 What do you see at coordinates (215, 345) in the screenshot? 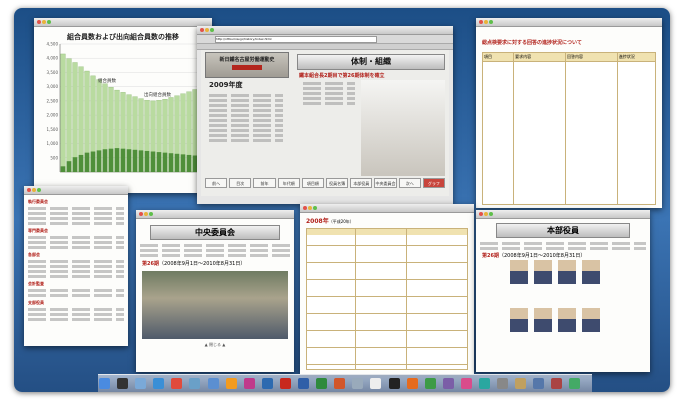
I see `close-link: ▲ 閉じる ▲` at bounding box center [215, 345].